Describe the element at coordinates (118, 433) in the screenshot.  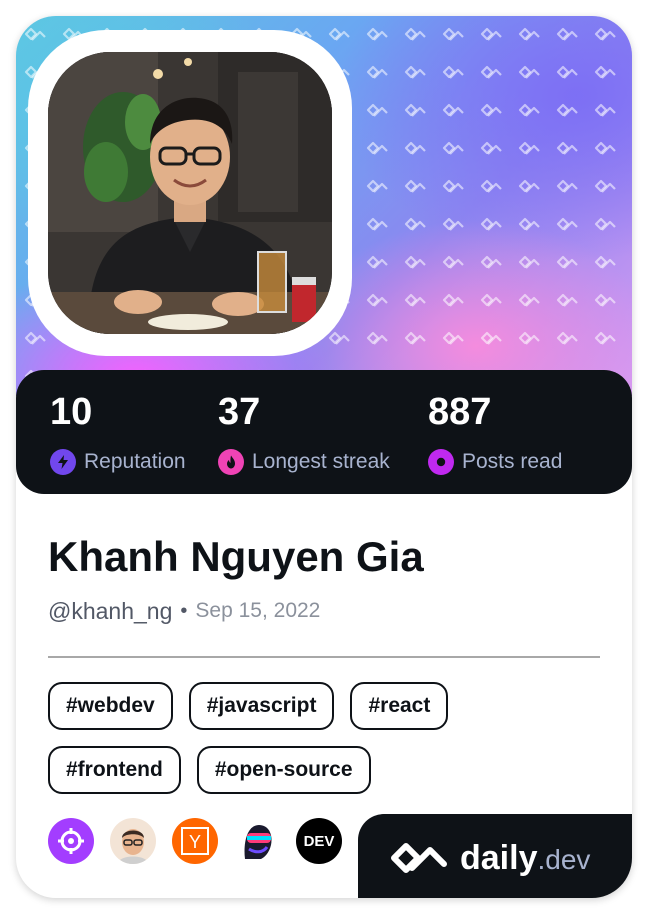
I see `stat-reputation: 10 Reputation` at that location.